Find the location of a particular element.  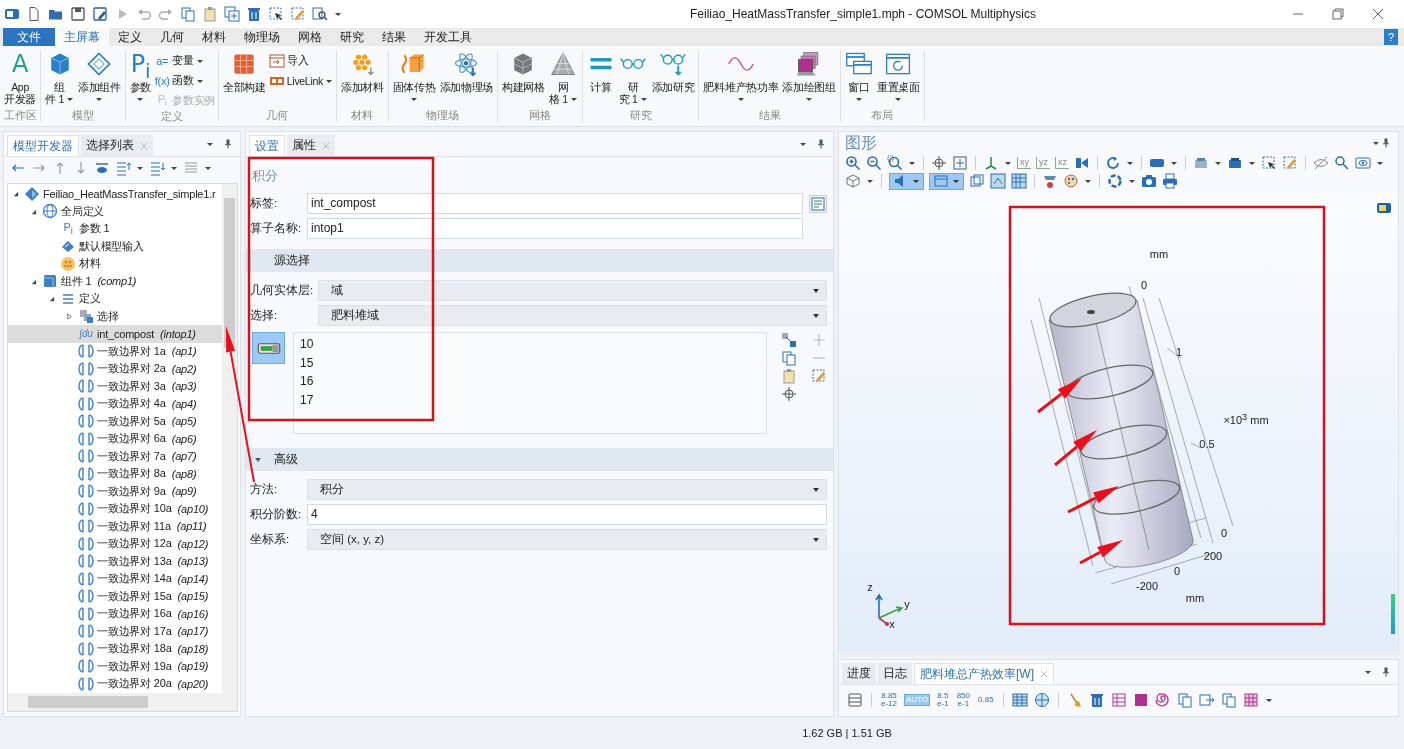

view-button: yz is located at coordinates (1043, 163).